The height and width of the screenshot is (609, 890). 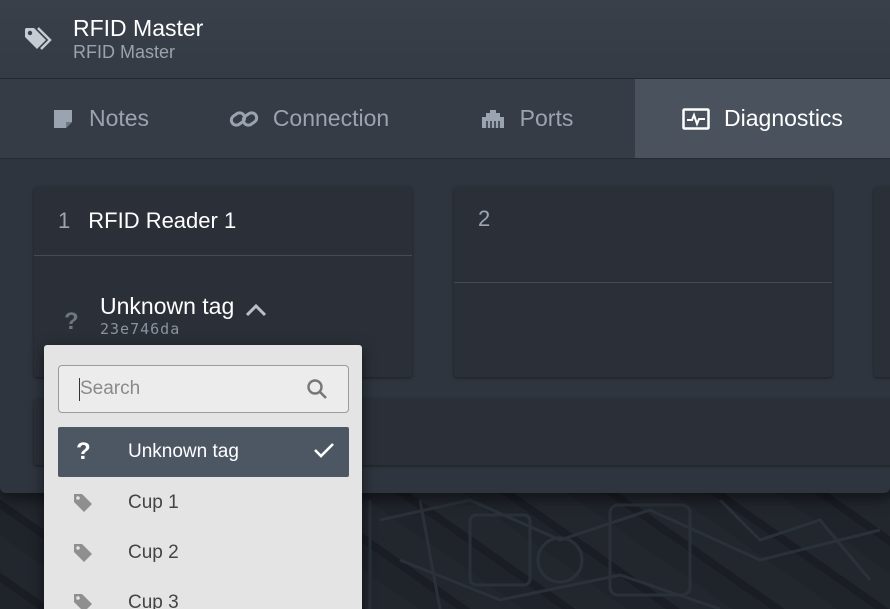 What do you see at coordinates (324, 453) in the screenshot?
I see `check-icon` at bounding box center [324, 453].